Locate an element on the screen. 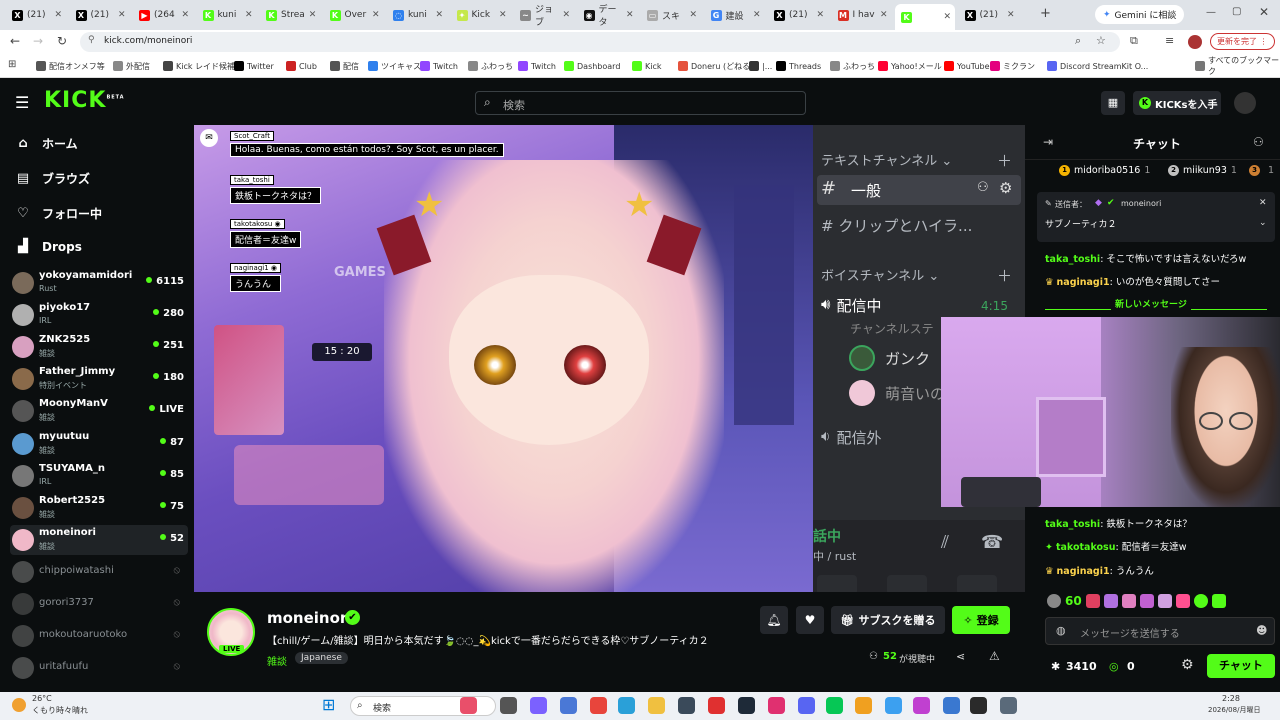  nav-item-3: ▟ Drops is located at coordinates (49, 247).